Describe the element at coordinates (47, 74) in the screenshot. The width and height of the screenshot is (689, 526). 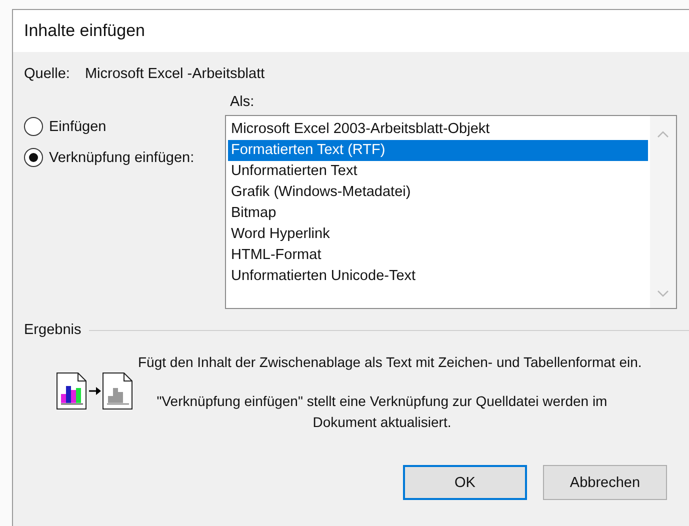
I see `source-label: Quelle:` at that location.